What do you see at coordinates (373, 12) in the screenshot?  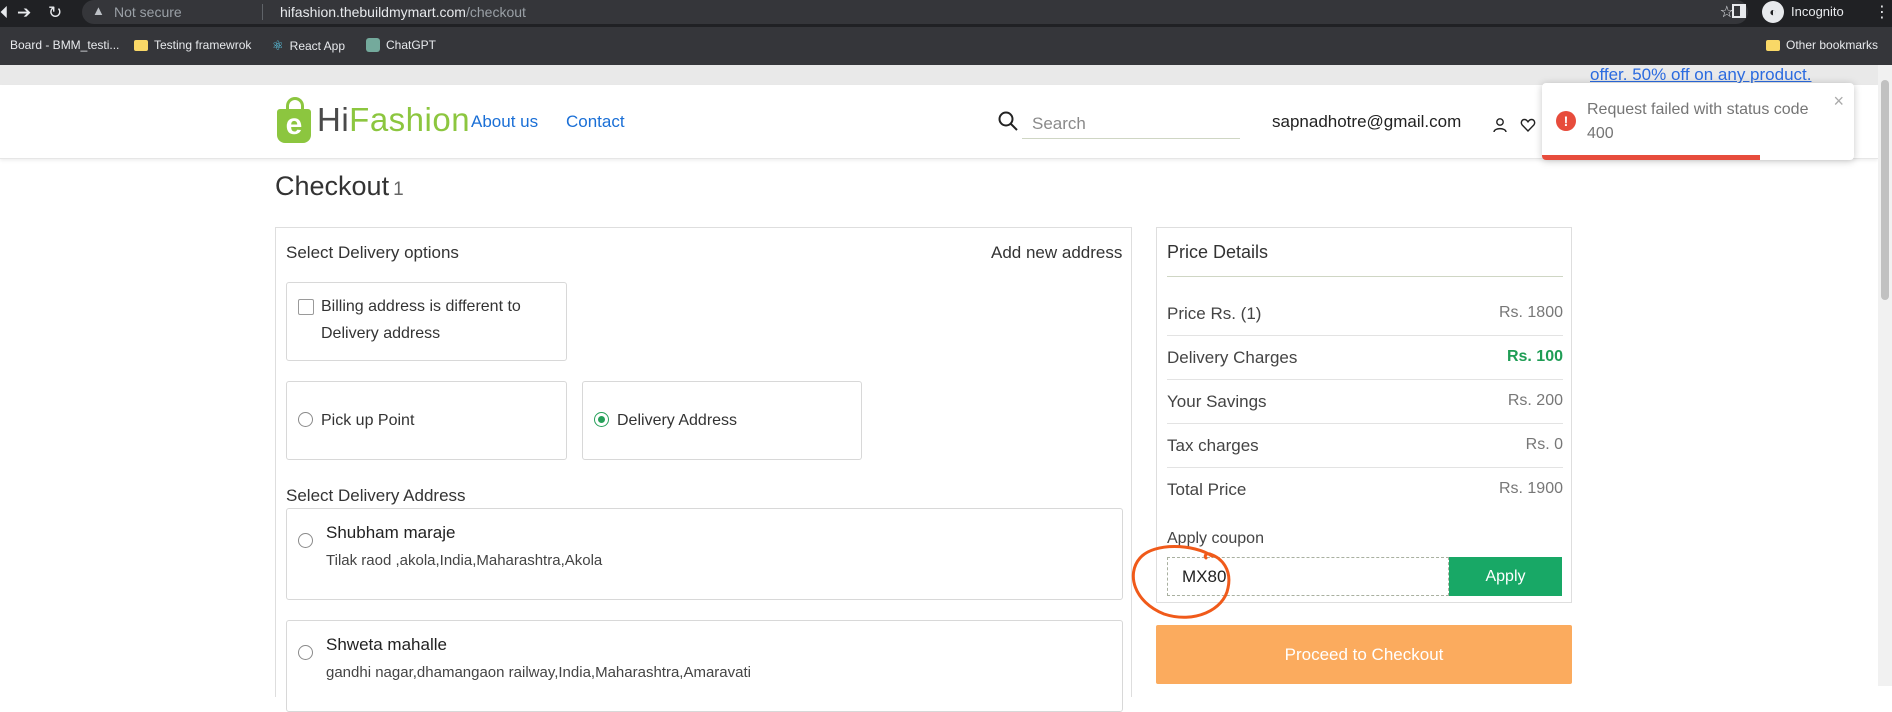 I see `url-host: hifashion.thebuildmymart.com` at bounding box center [373, 12].